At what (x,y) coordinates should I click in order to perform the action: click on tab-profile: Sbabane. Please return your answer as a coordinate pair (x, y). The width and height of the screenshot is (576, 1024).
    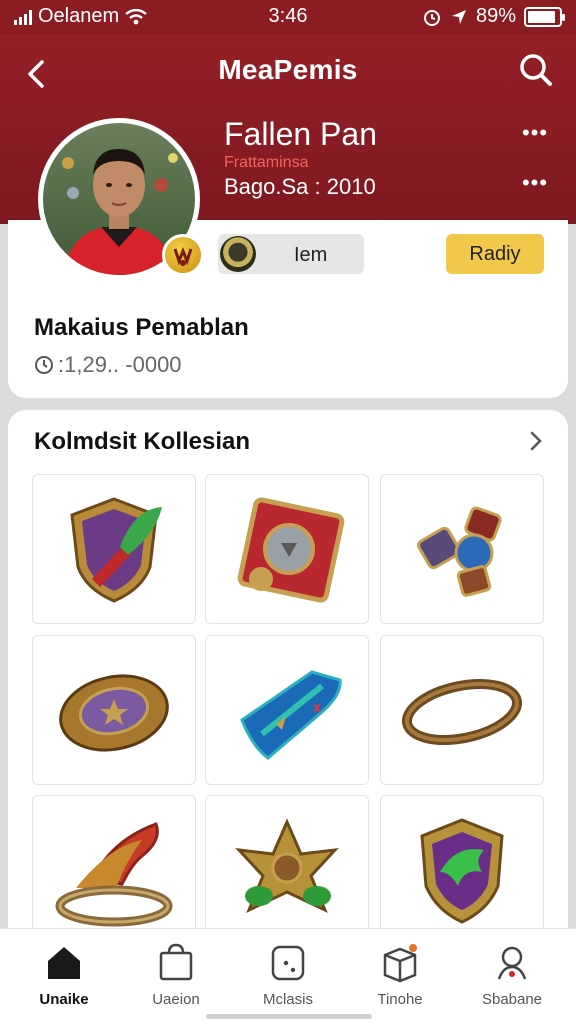
    Looking at the image, I should click on (512, 978).